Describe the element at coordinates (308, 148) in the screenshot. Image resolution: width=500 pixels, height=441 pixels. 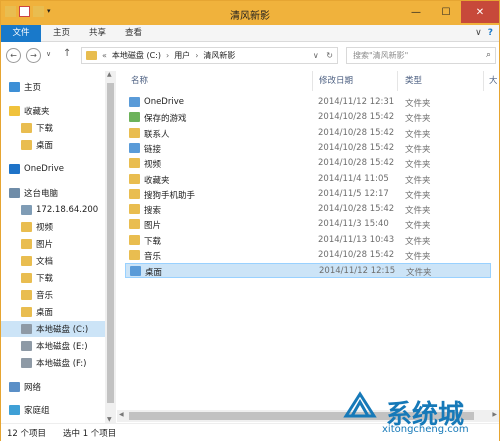
I see `file-row: 链接 2014/10/28 15:42 文件夹` at that location.